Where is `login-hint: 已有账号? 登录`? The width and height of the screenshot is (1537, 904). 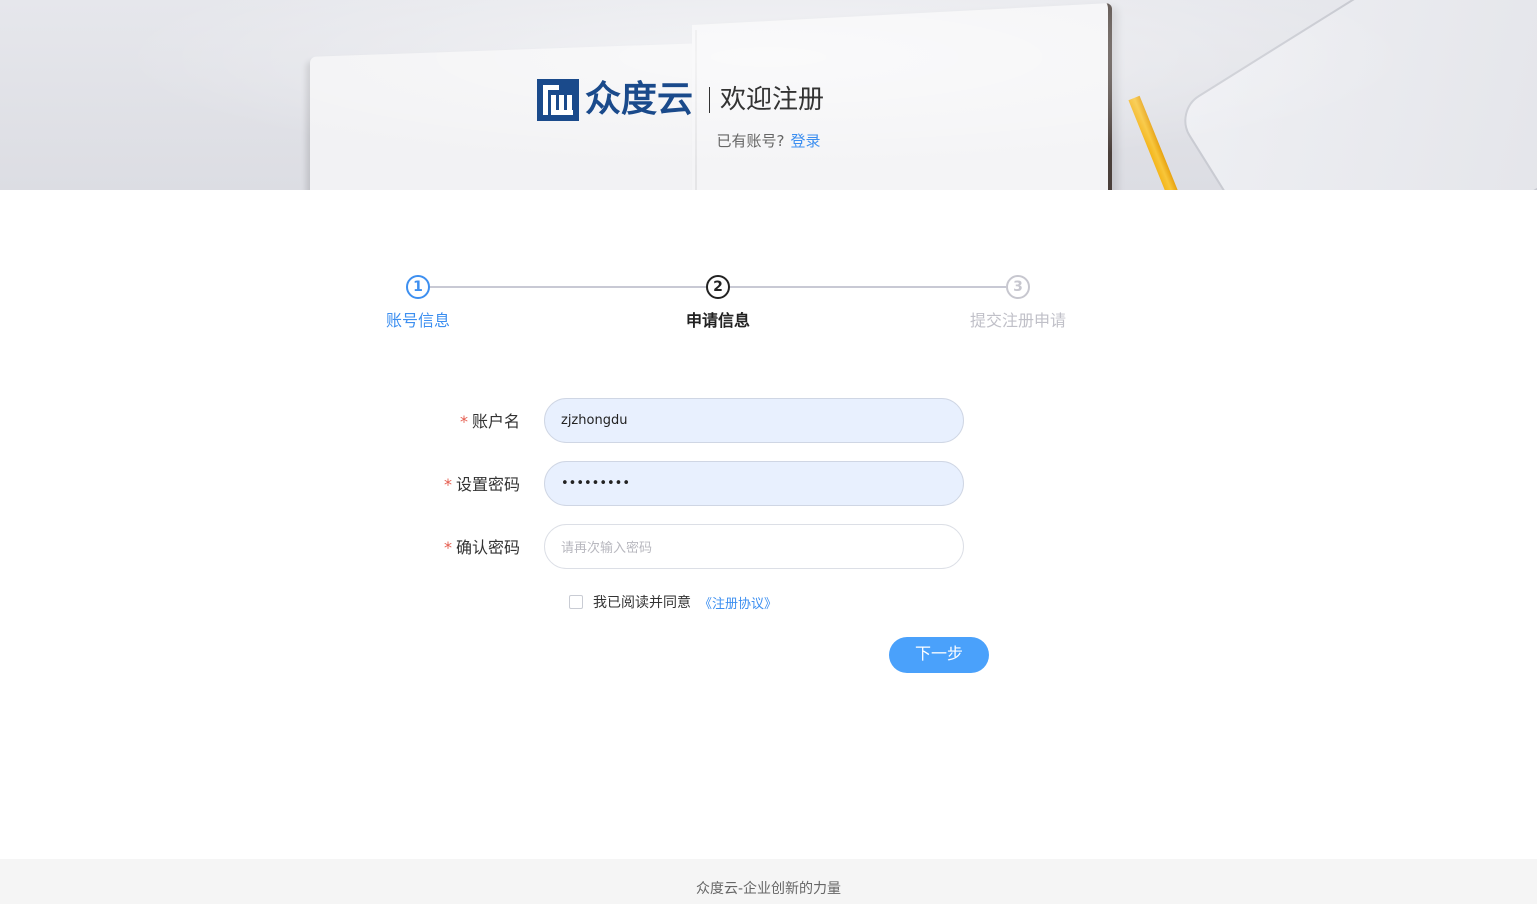 login-hint: 已有账号? 登录 is located at coordinates (768, 140).